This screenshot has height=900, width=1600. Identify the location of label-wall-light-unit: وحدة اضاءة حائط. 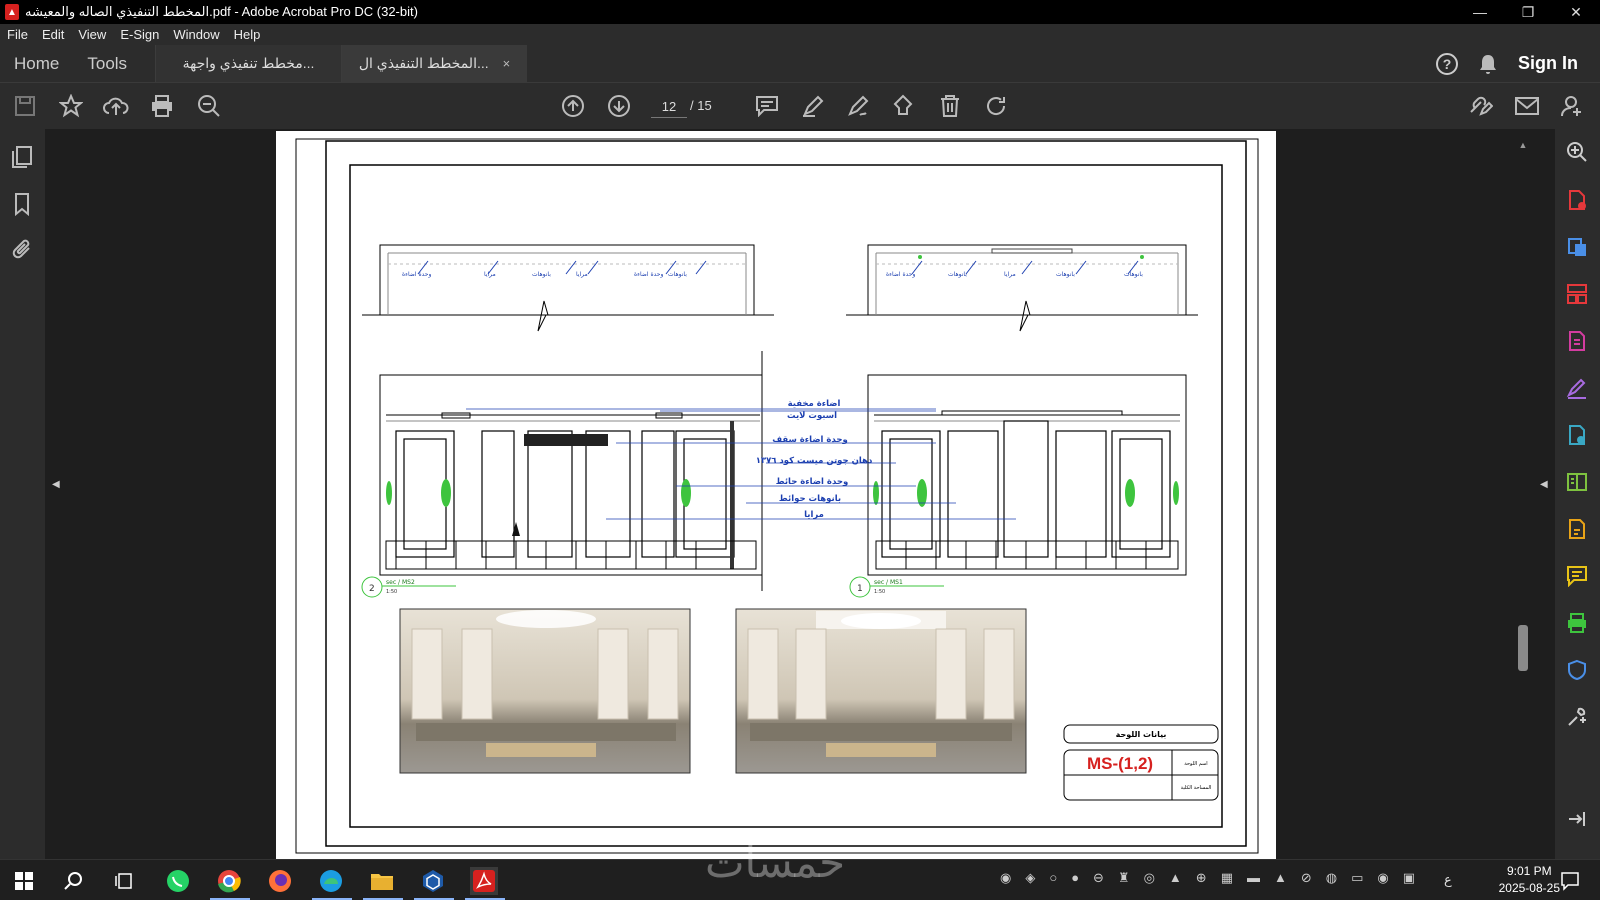
(812, 482).